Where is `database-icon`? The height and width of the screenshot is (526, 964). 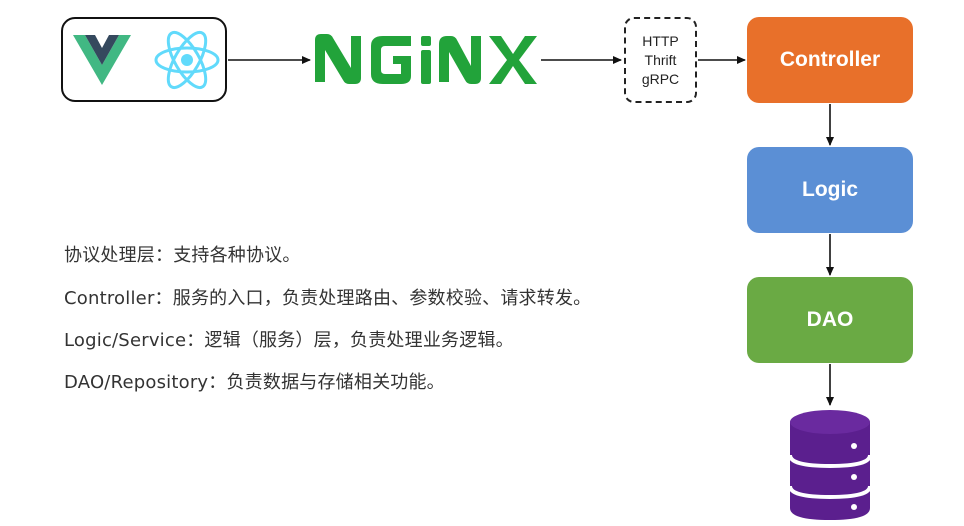 database-icon is located at coordinates (830, 465).